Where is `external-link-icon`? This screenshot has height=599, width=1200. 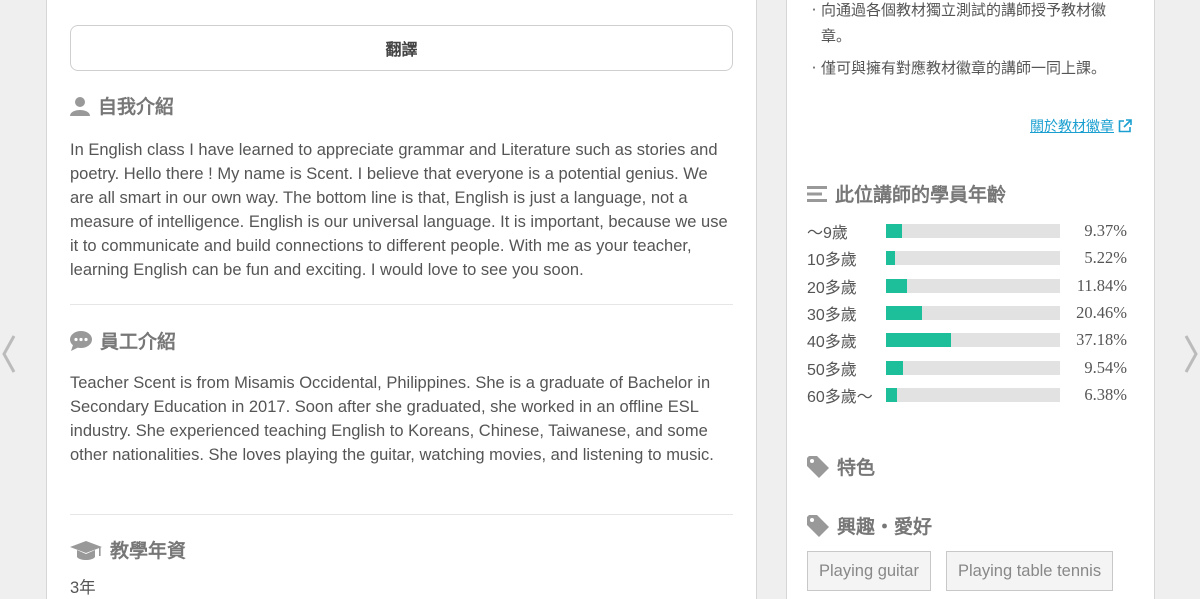
external-link-icon is located at coordinates (1125, 126).